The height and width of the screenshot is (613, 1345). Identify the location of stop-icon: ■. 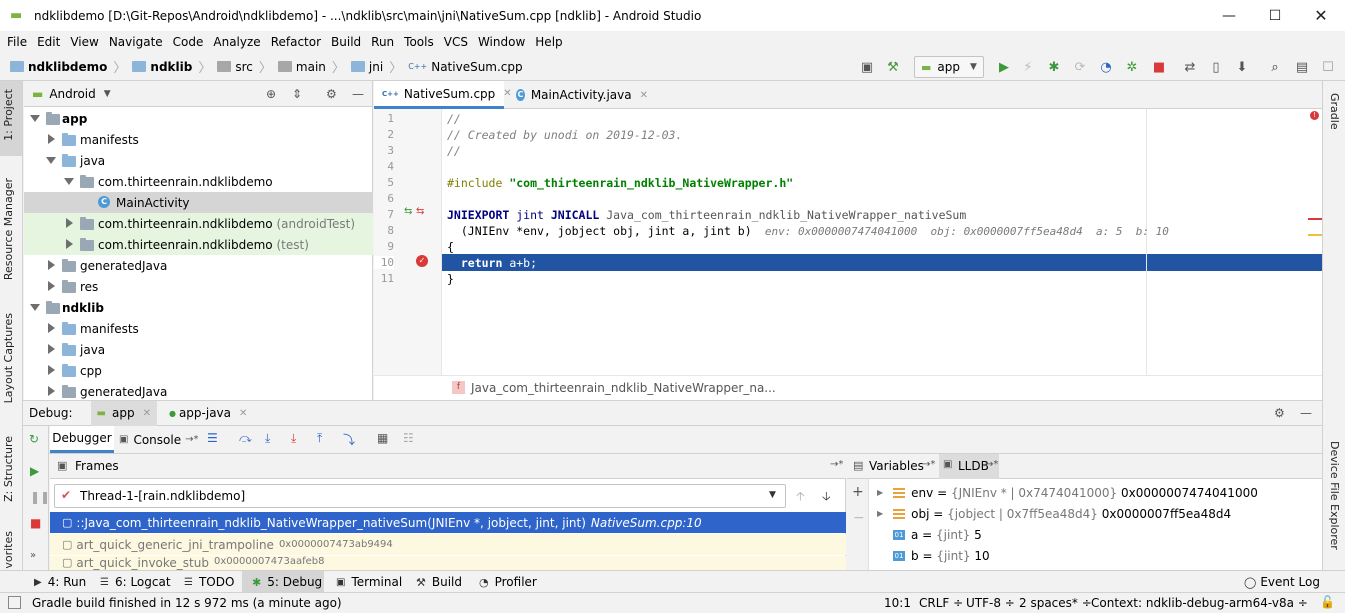
(1159, 67).